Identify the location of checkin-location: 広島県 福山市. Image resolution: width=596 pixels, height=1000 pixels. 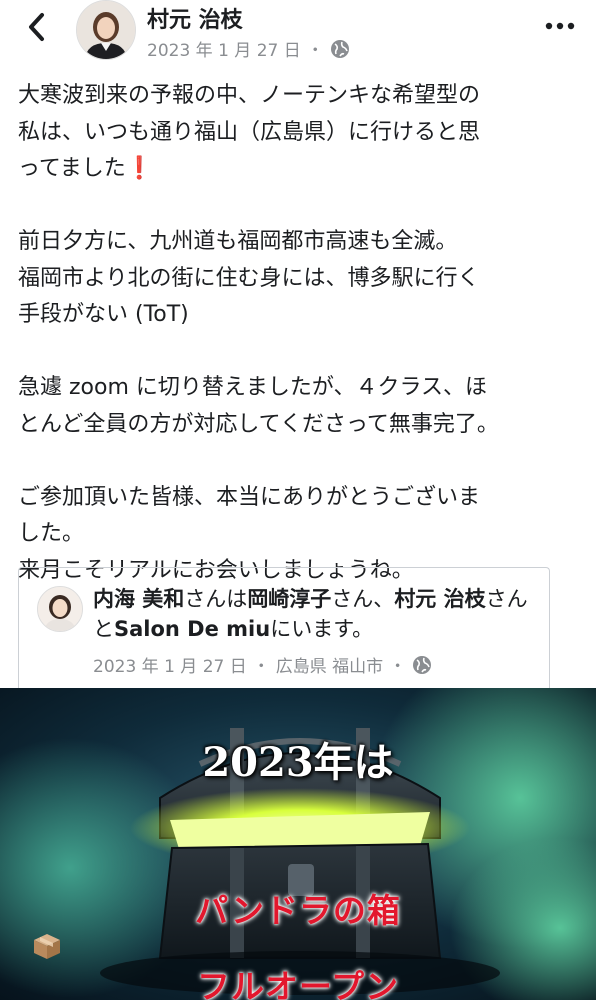
(329, 664).